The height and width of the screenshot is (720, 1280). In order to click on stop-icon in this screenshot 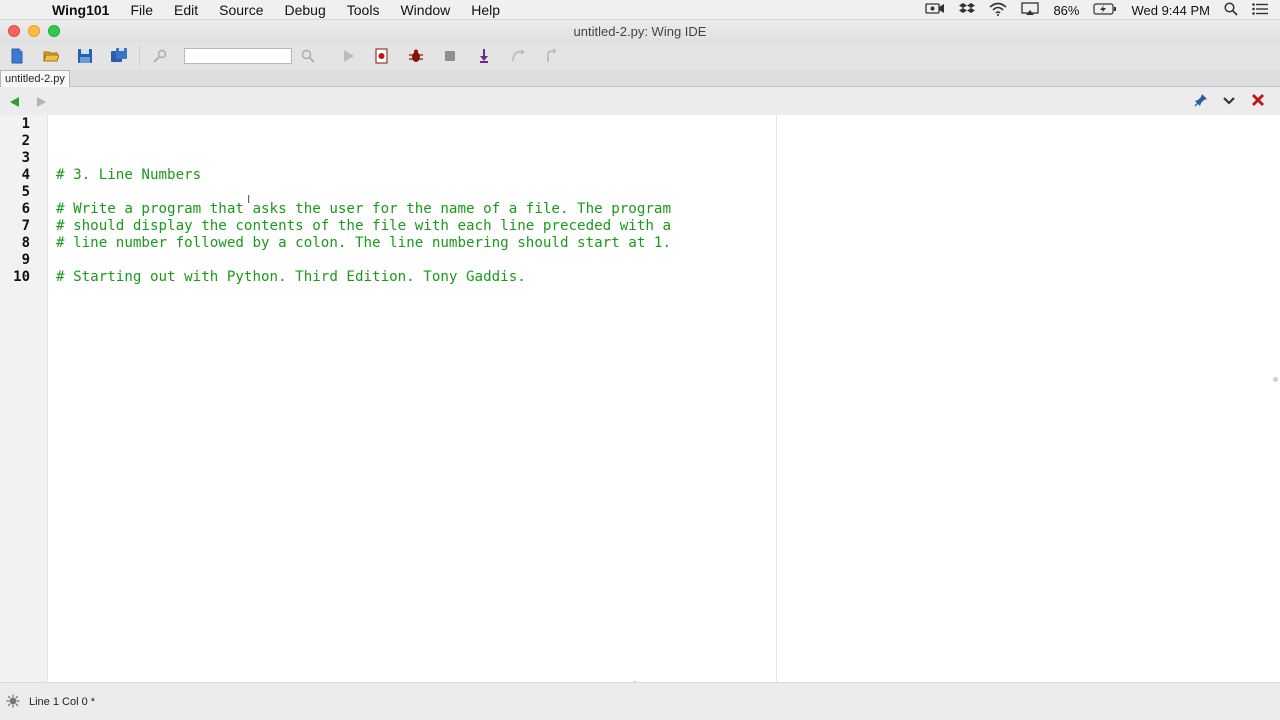, I will do `click(450, 56)`.